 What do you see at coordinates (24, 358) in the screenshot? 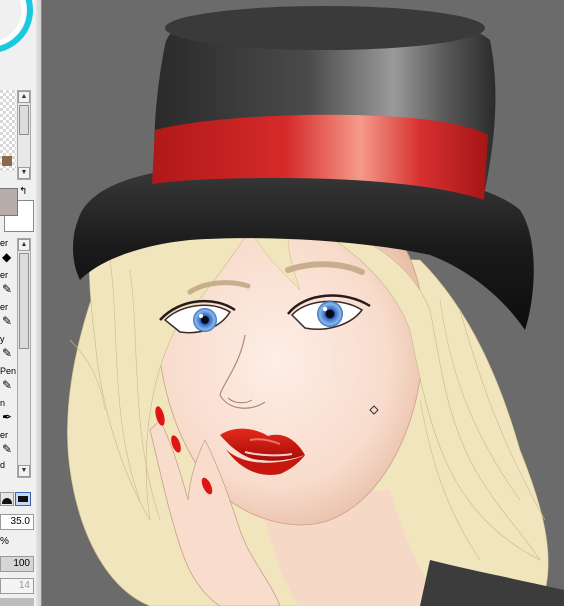
I see `tool-scrollbar: ▲ ▼` at bounding box center [24, 358].